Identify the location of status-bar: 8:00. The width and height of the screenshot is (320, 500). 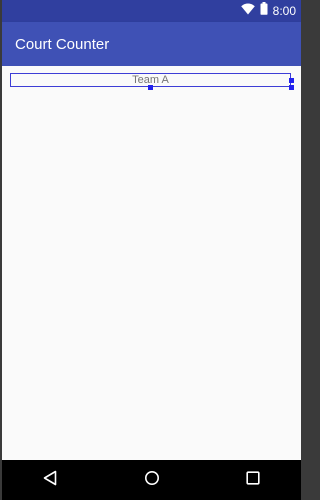
(151, 11).